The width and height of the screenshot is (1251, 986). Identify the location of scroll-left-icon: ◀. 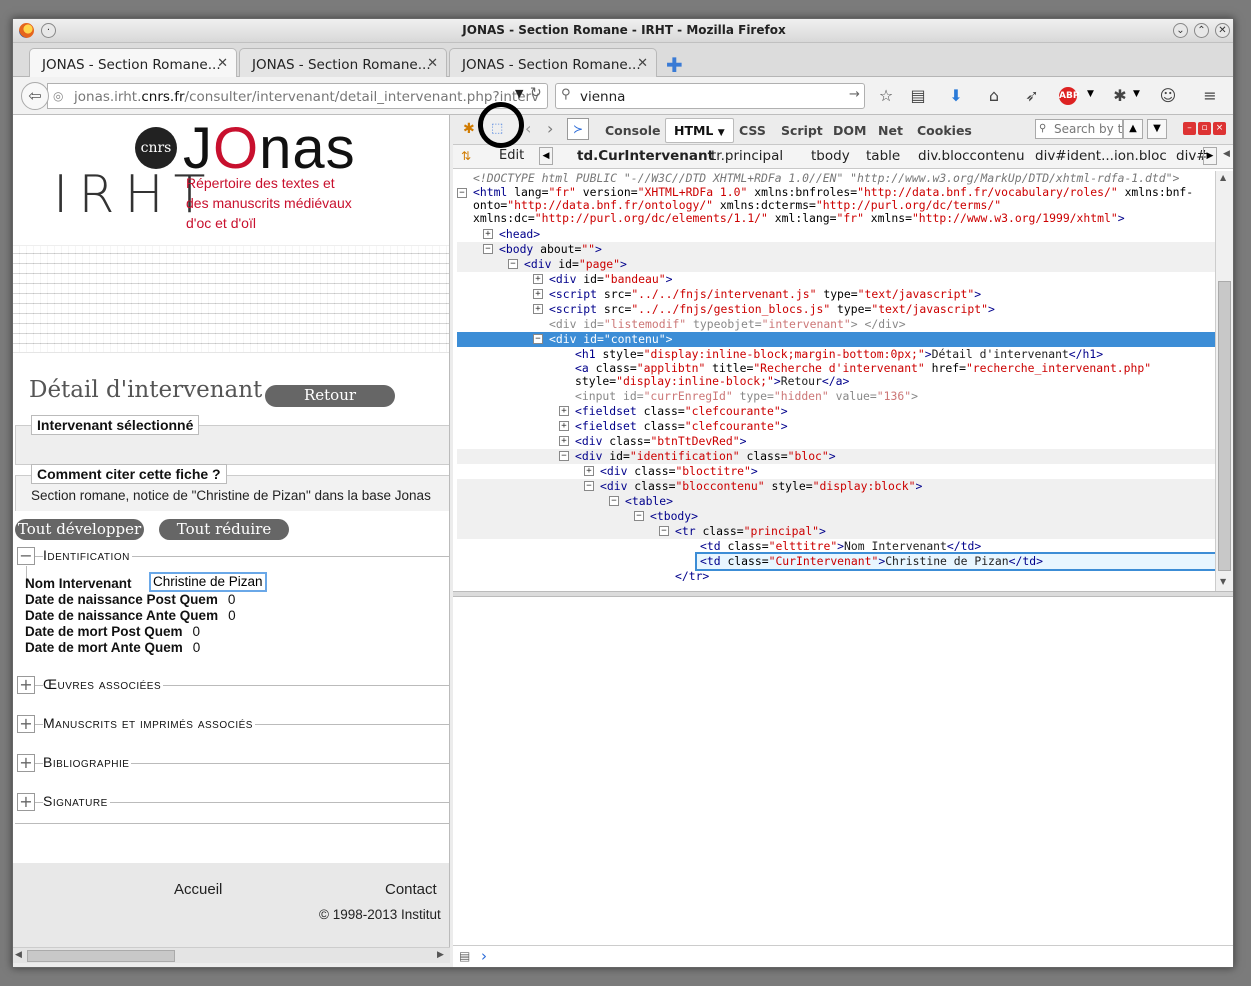
(18, 955).